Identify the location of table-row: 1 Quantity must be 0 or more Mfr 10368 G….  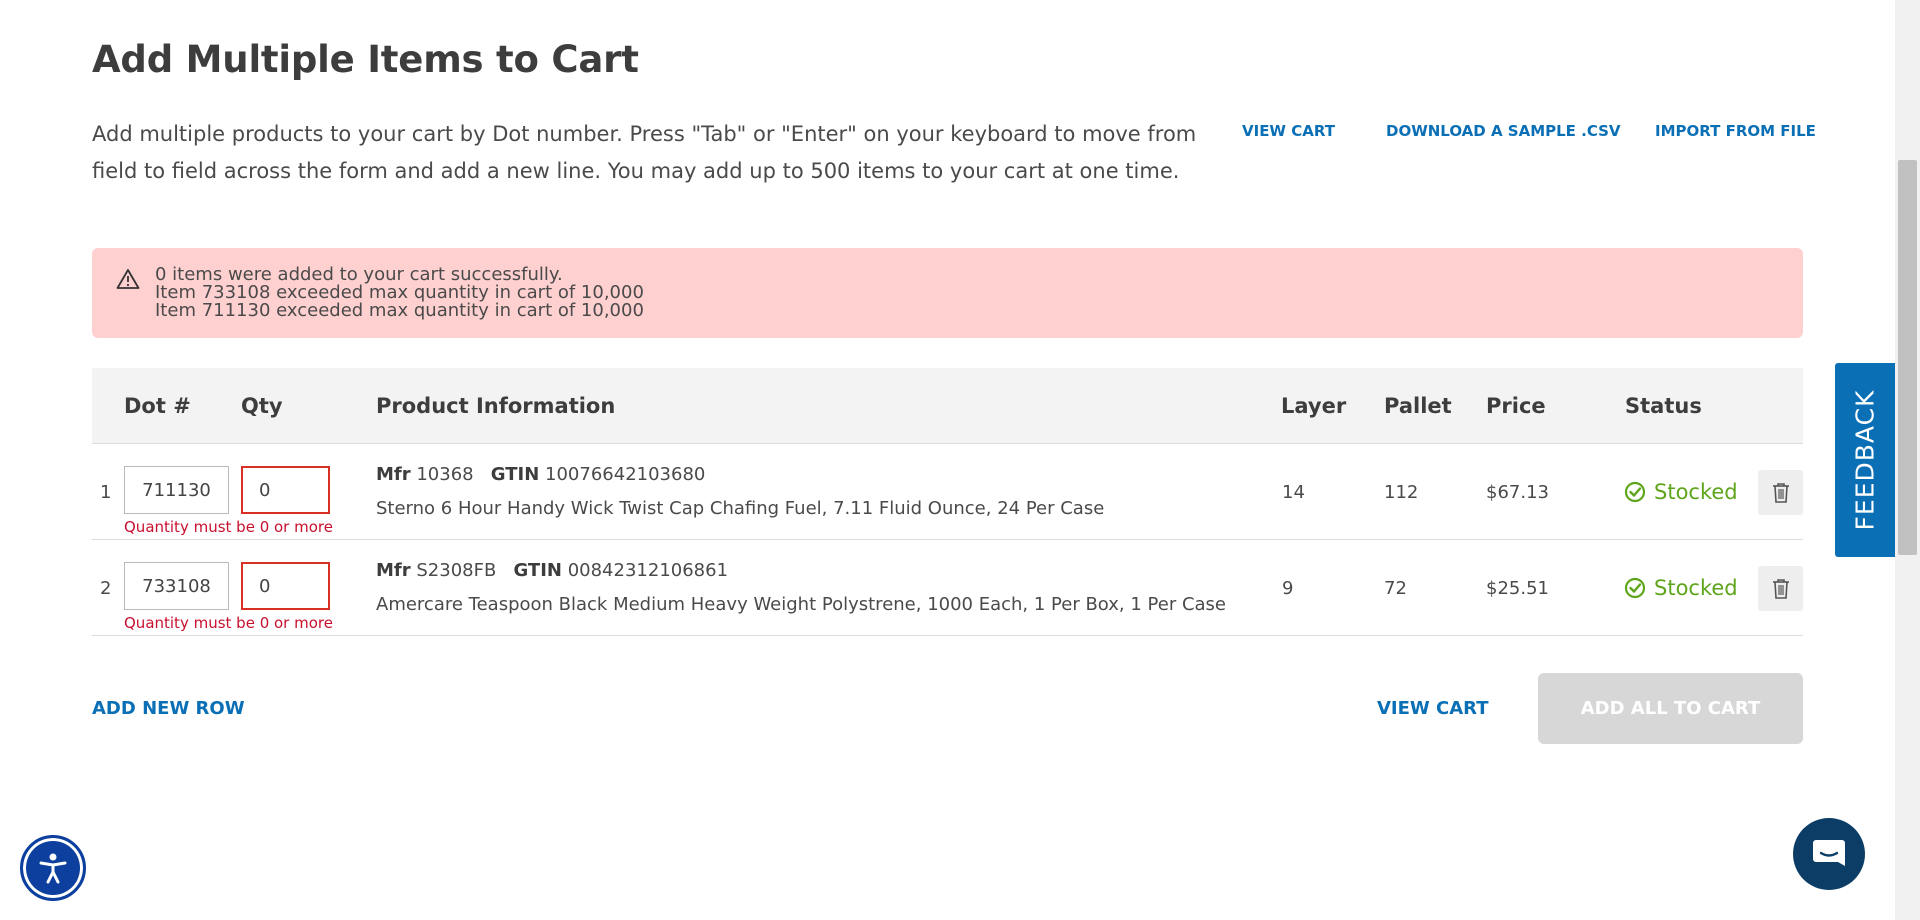
(947, 492).